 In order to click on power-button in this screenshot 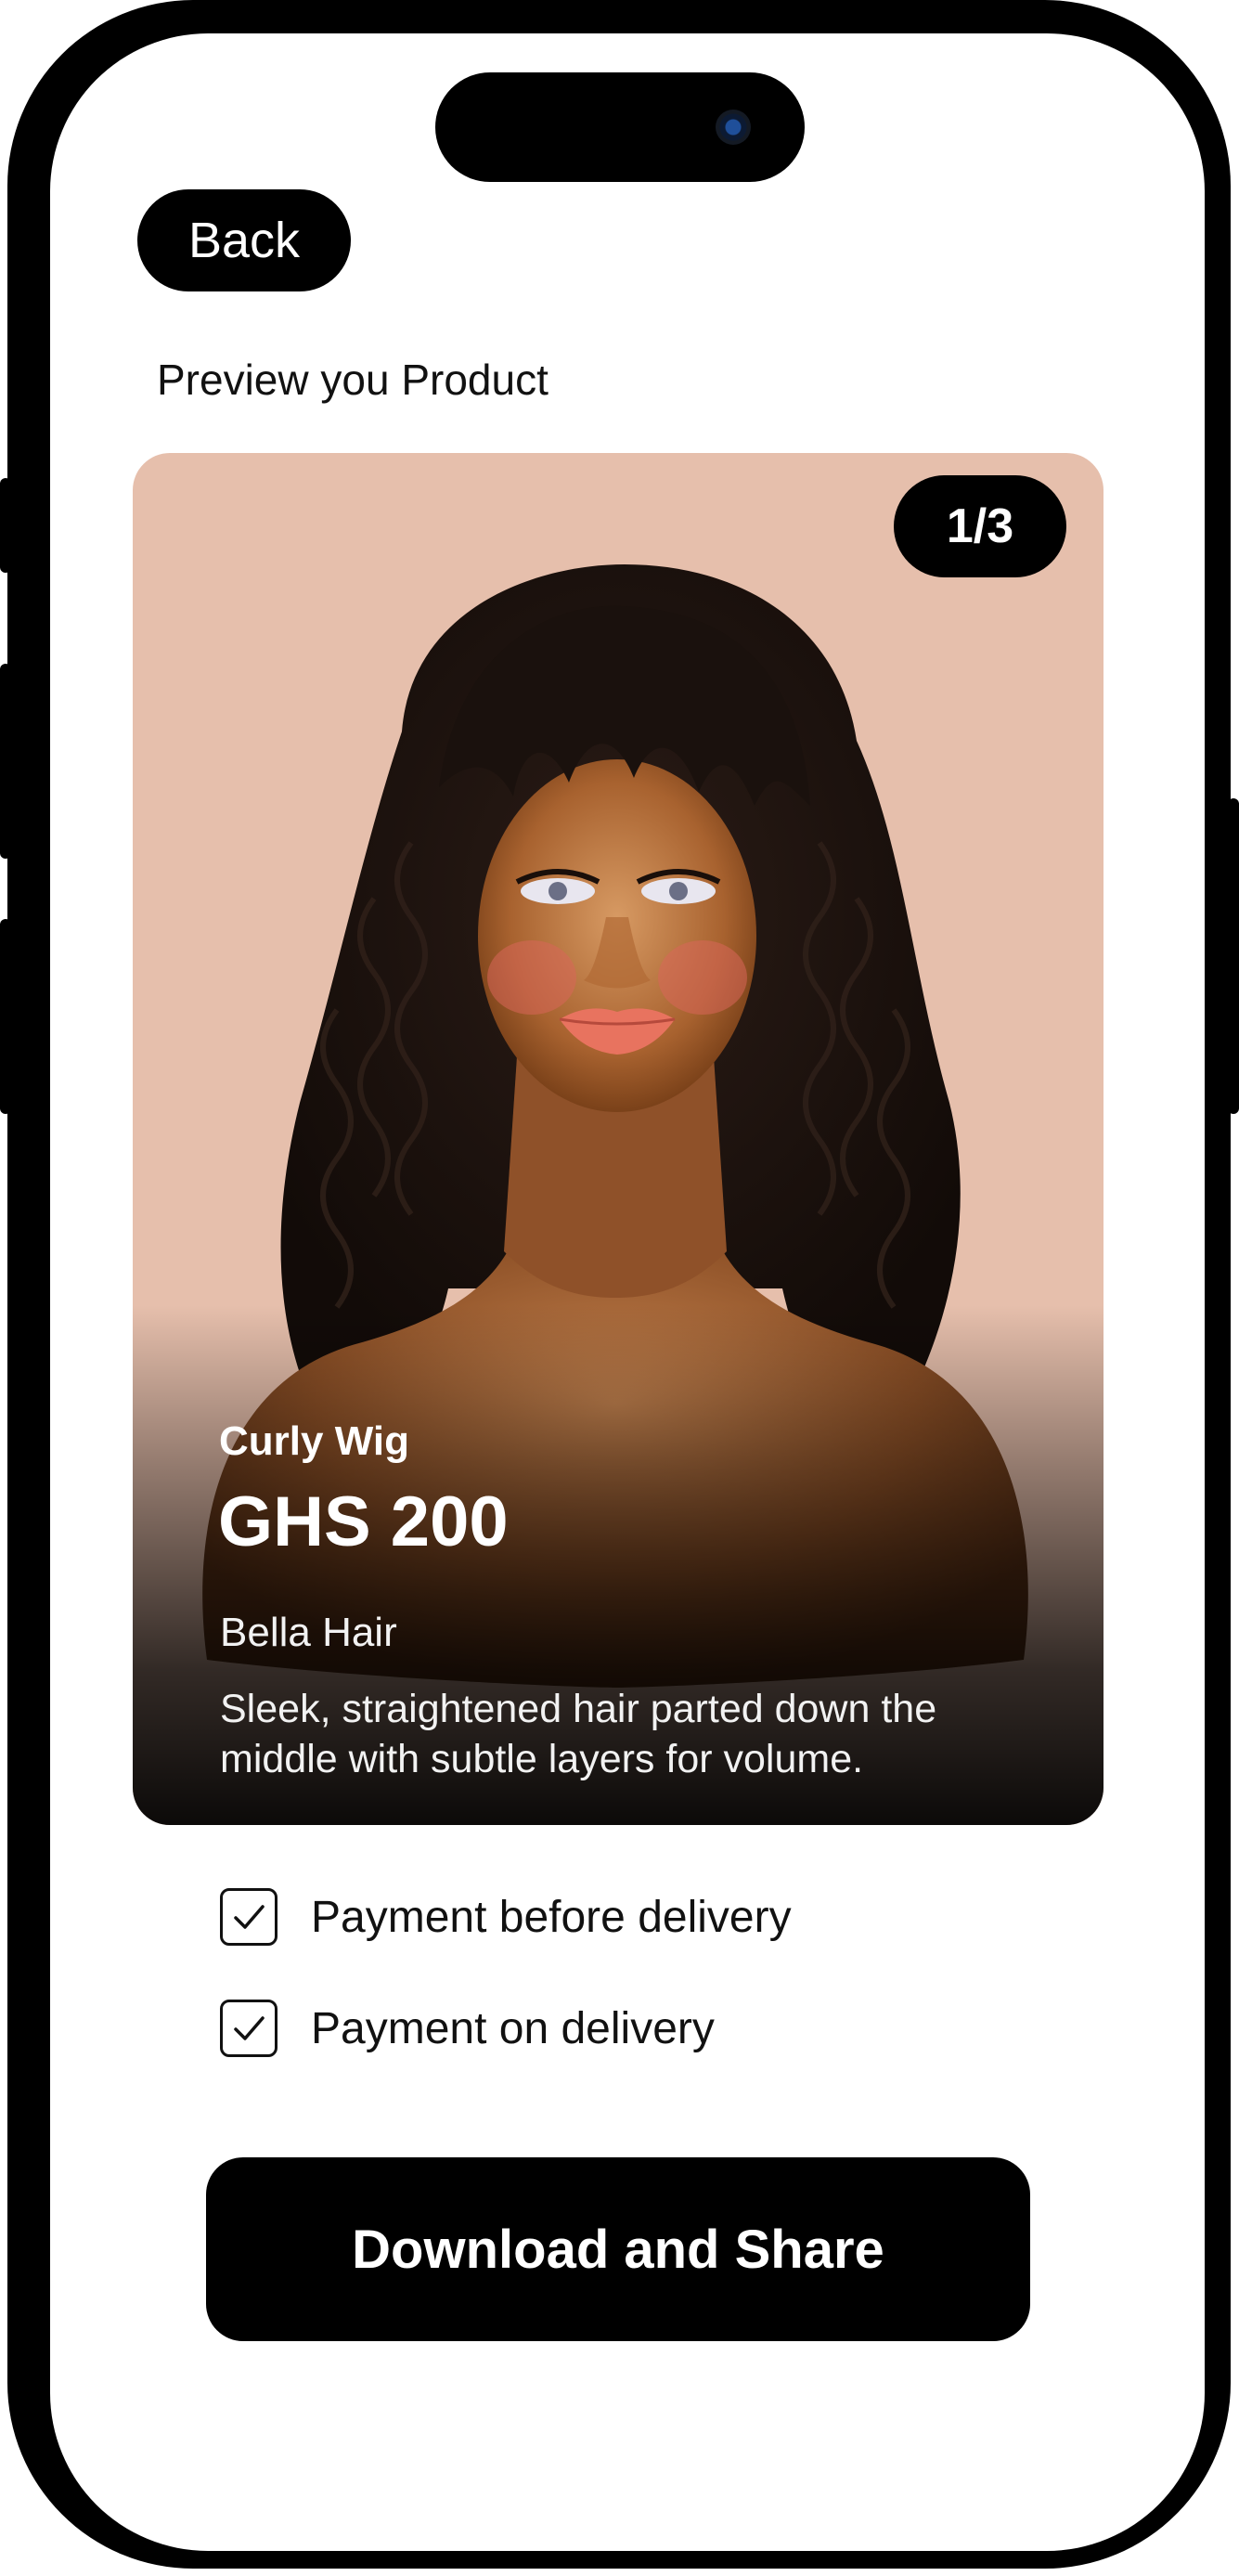, I will do `click(1233, 956)`.